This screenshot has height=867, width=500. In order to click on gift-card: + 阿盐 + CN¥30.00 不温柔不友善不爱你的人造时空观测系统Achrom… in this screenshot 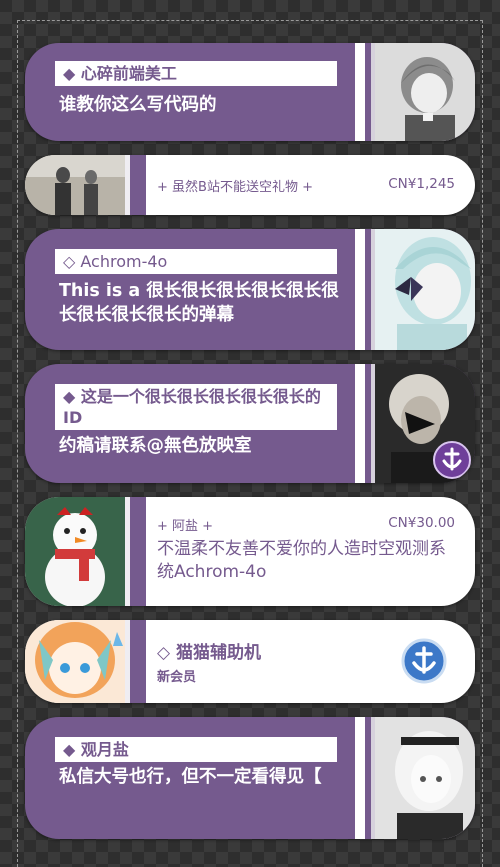, I will do `click(250, 551)`.